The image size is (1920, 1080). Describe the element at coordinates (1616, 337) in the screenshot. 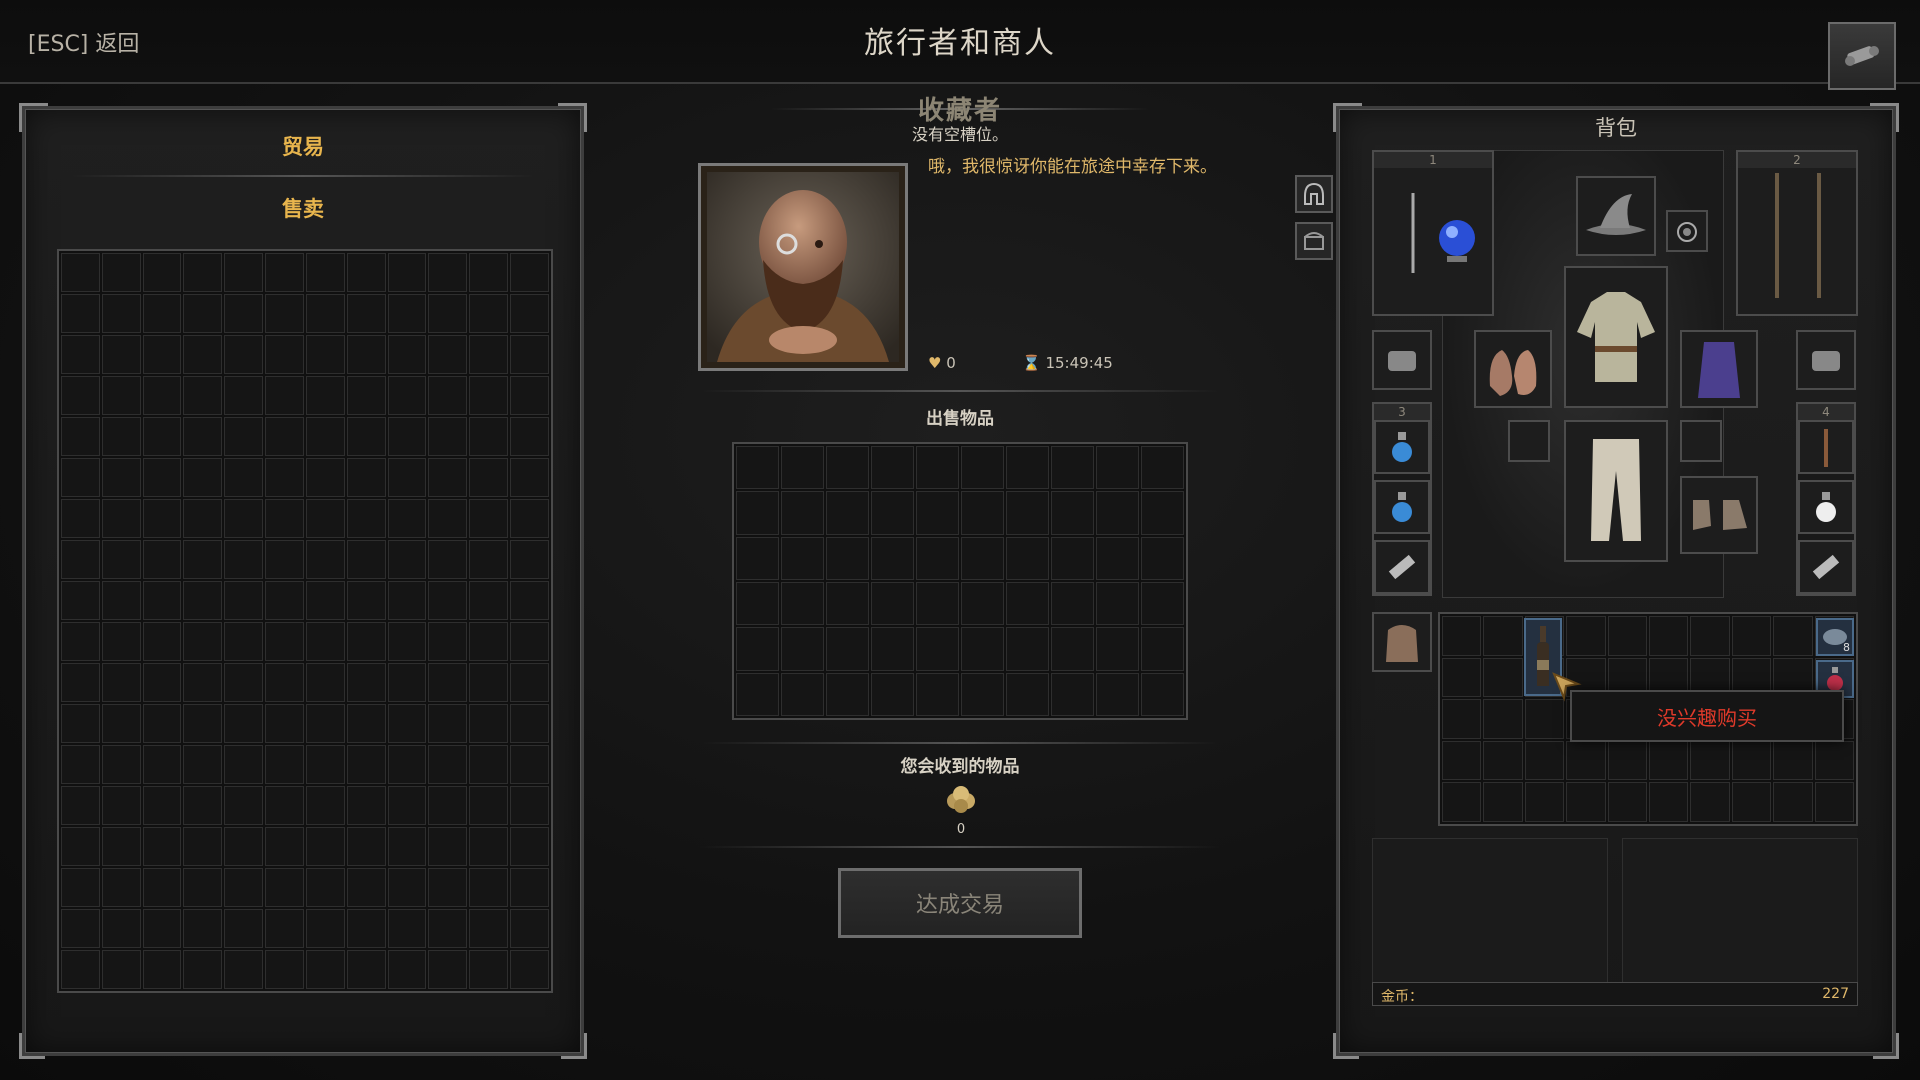

I see `chest-slot` at that location.